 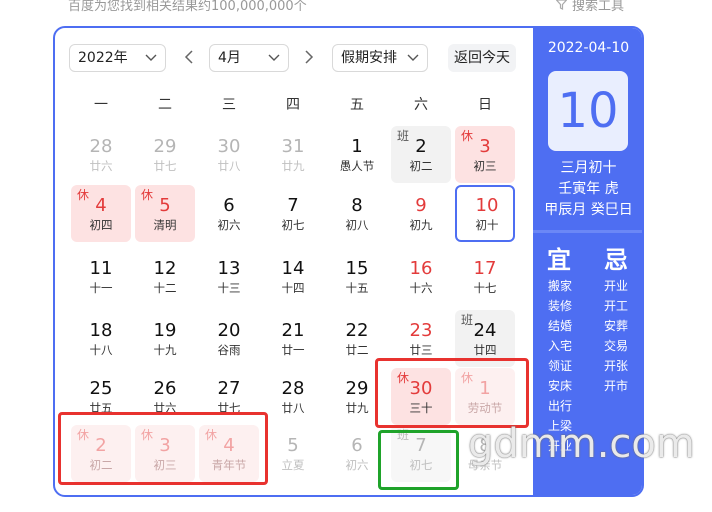 I want to click on ji-item: 安葬, so click(x=616, y=326).